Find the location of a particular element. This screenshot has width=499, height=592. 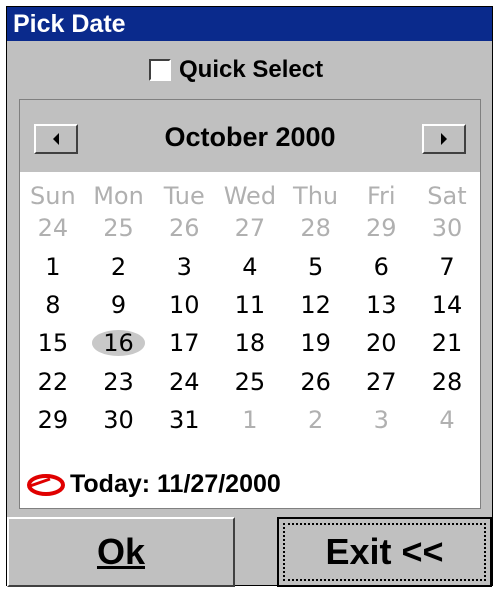

calendar-week: 1 2 3 4 5 6 7 is located at coordinates (250, 267).